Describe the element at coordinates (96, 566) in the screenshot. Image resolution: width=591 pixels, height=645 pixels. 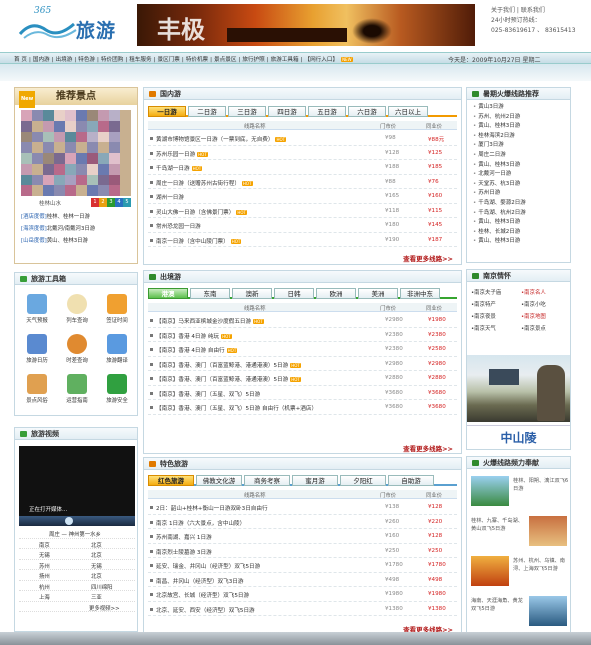
I see `video-link: 无锡` at that location.